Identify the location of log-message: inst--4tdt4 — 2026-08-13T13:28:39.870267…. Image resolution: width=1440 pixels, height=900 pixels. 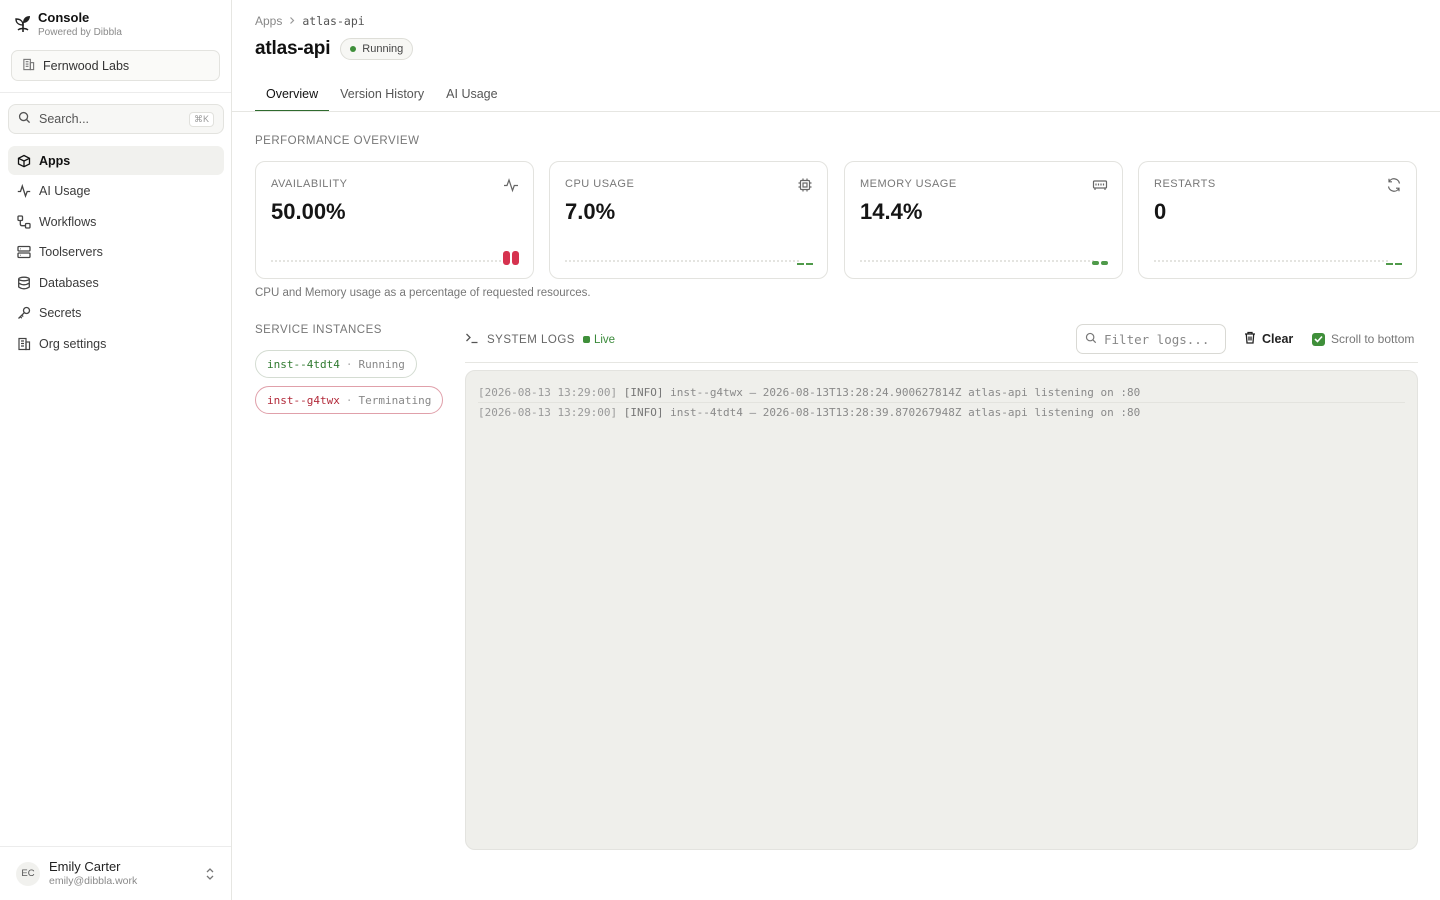
(905, 412).